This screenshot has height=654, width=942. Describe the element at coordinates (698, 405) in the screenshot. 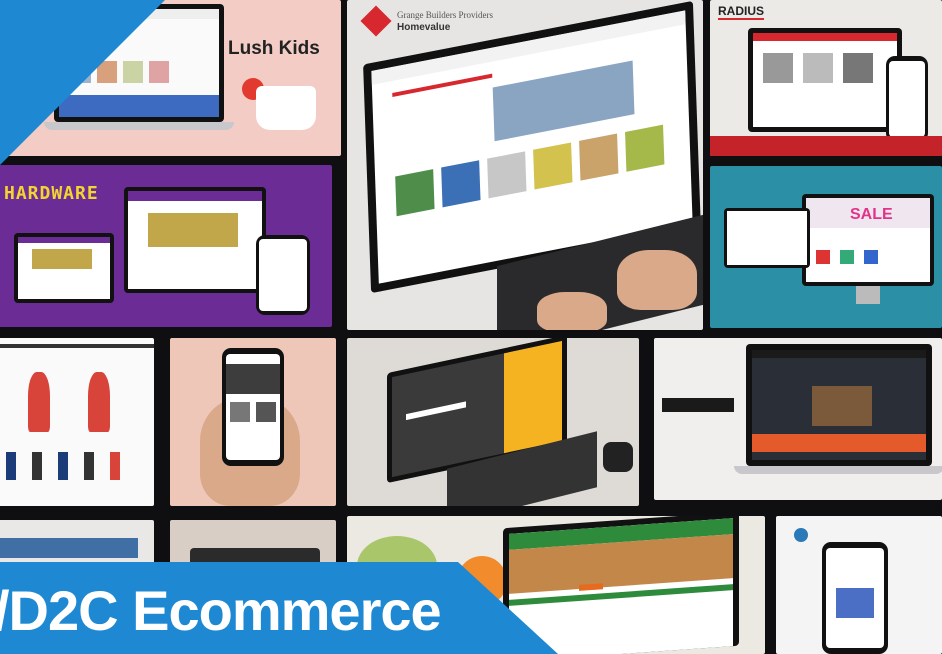

I see `fitness-logo` at that location.